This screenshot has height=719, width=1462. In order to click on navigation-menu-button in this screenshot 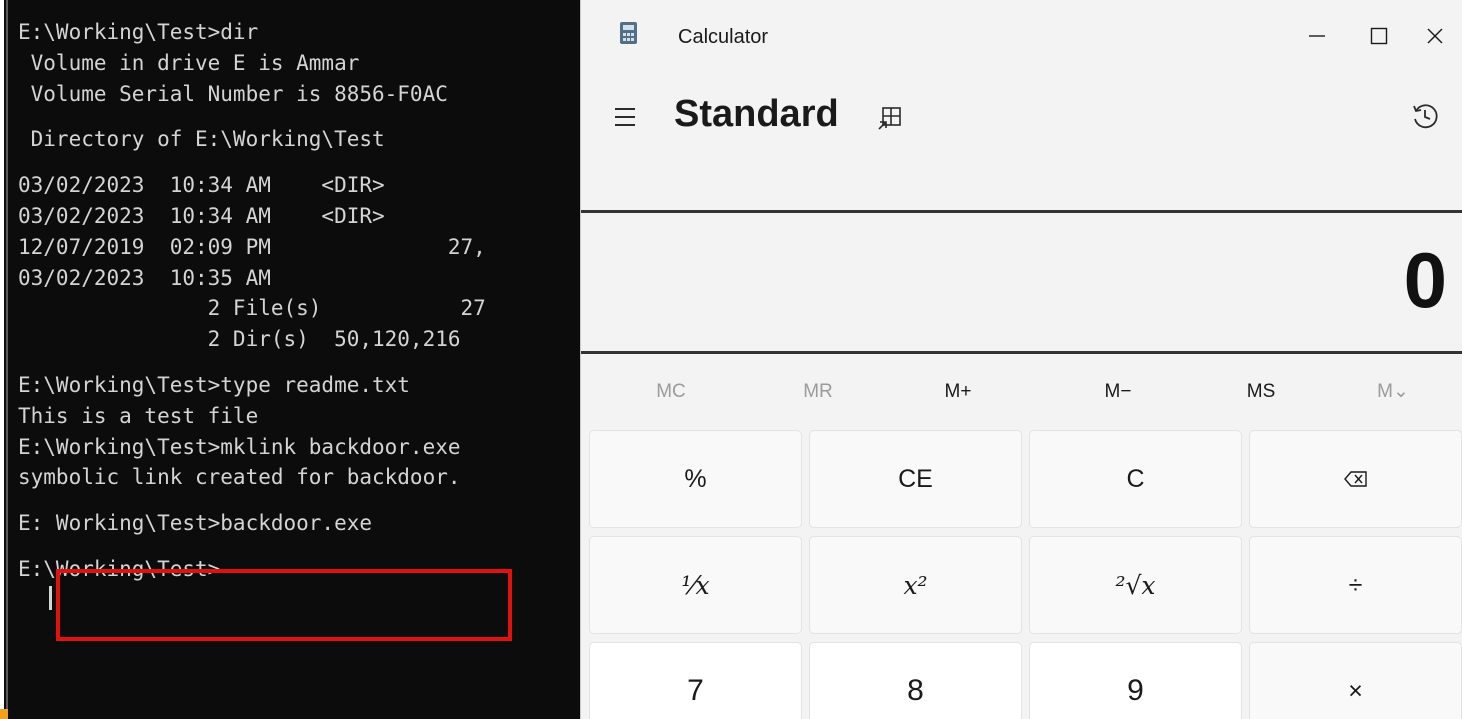, I will do `click(625, 117)`.